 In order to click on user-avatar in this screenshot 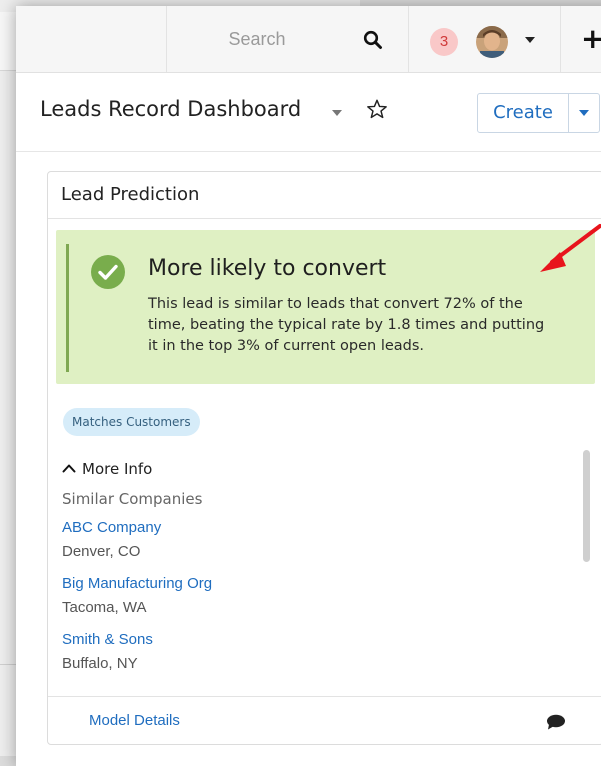, I will do `click(492, 42)`.